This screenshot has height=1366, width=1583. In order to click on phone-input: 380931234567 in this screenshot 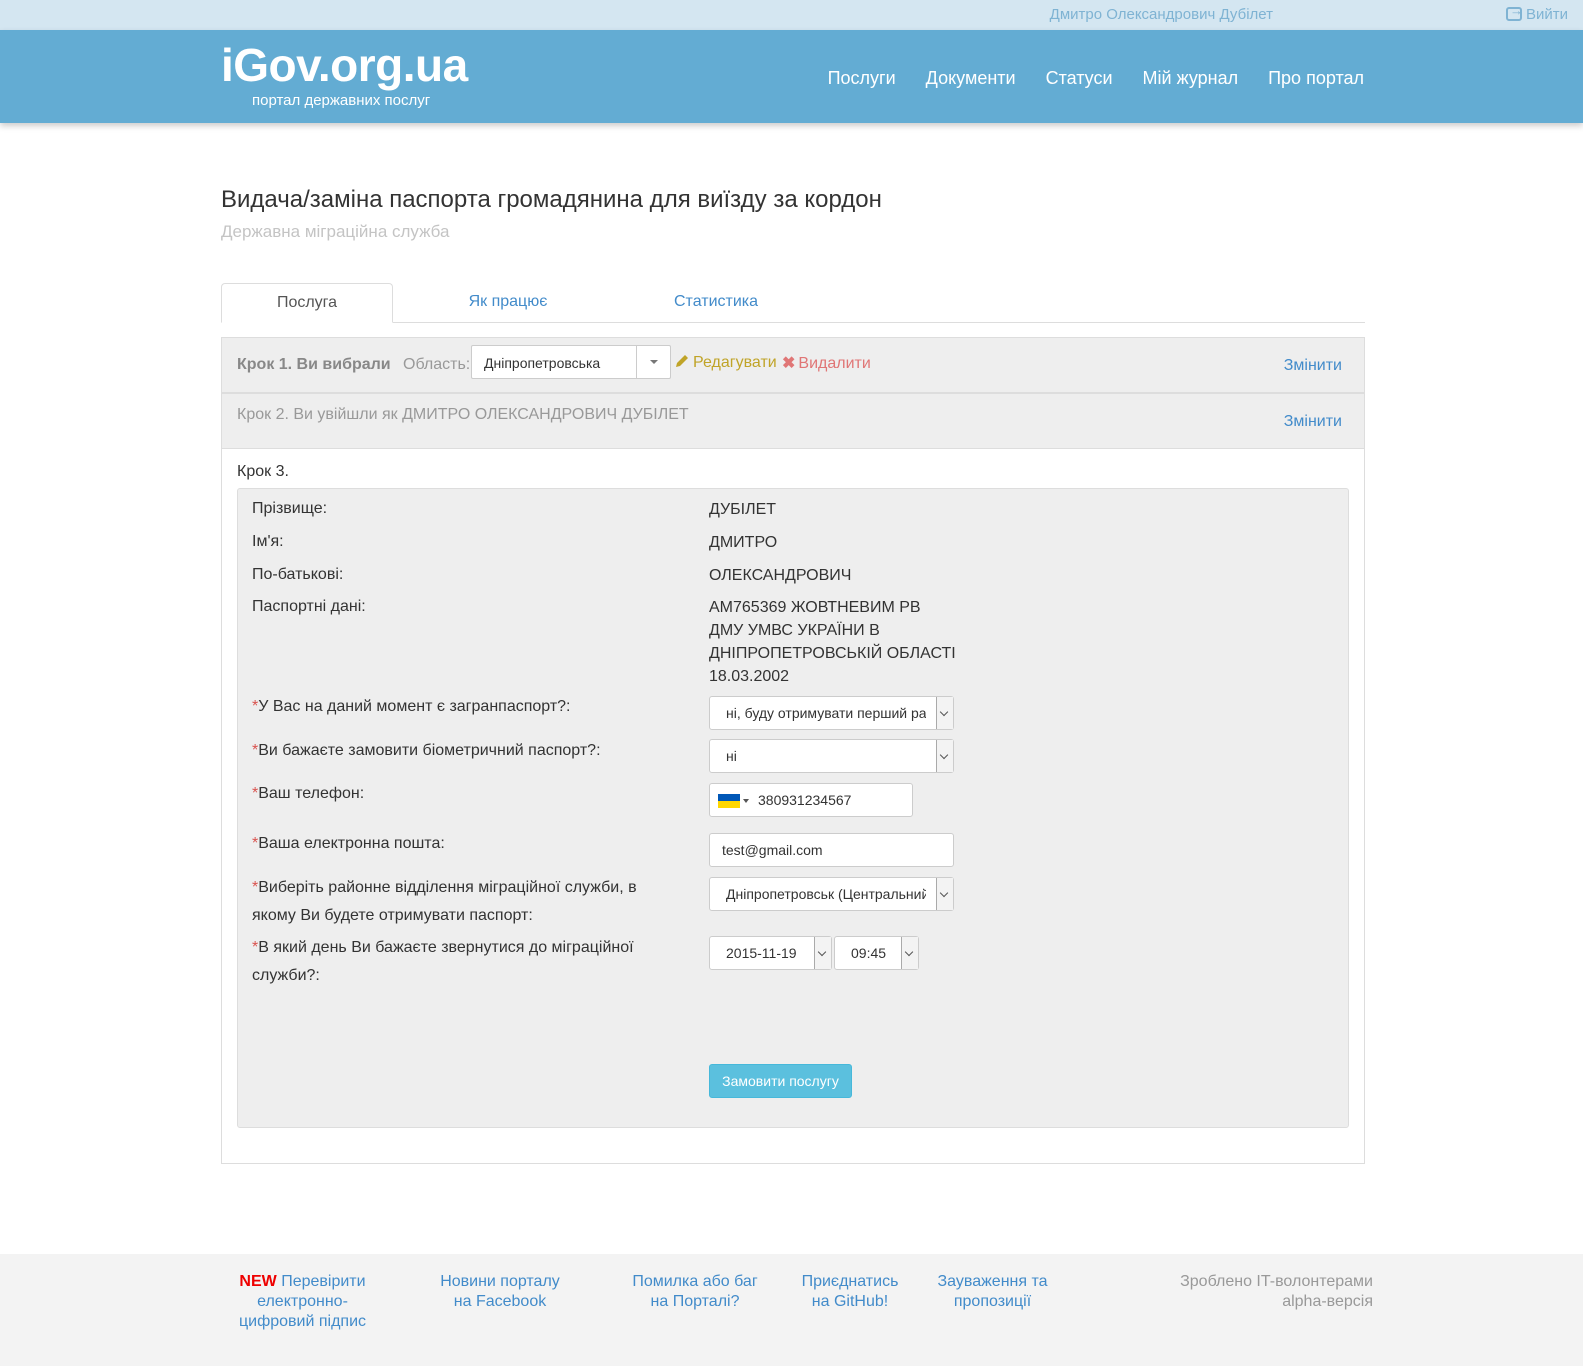, I will do `click(811, 800)`.